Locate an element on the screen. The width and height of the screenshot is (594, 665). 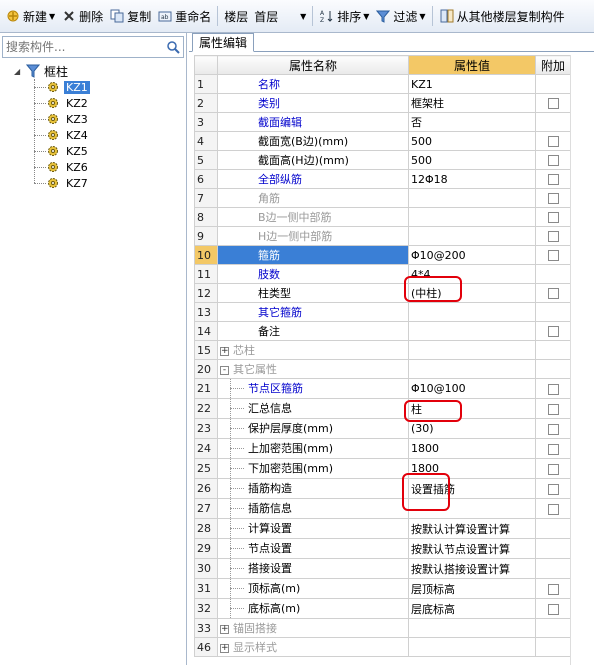
property-value-cell: Φ10@200 is located at coordinates (472, 255).